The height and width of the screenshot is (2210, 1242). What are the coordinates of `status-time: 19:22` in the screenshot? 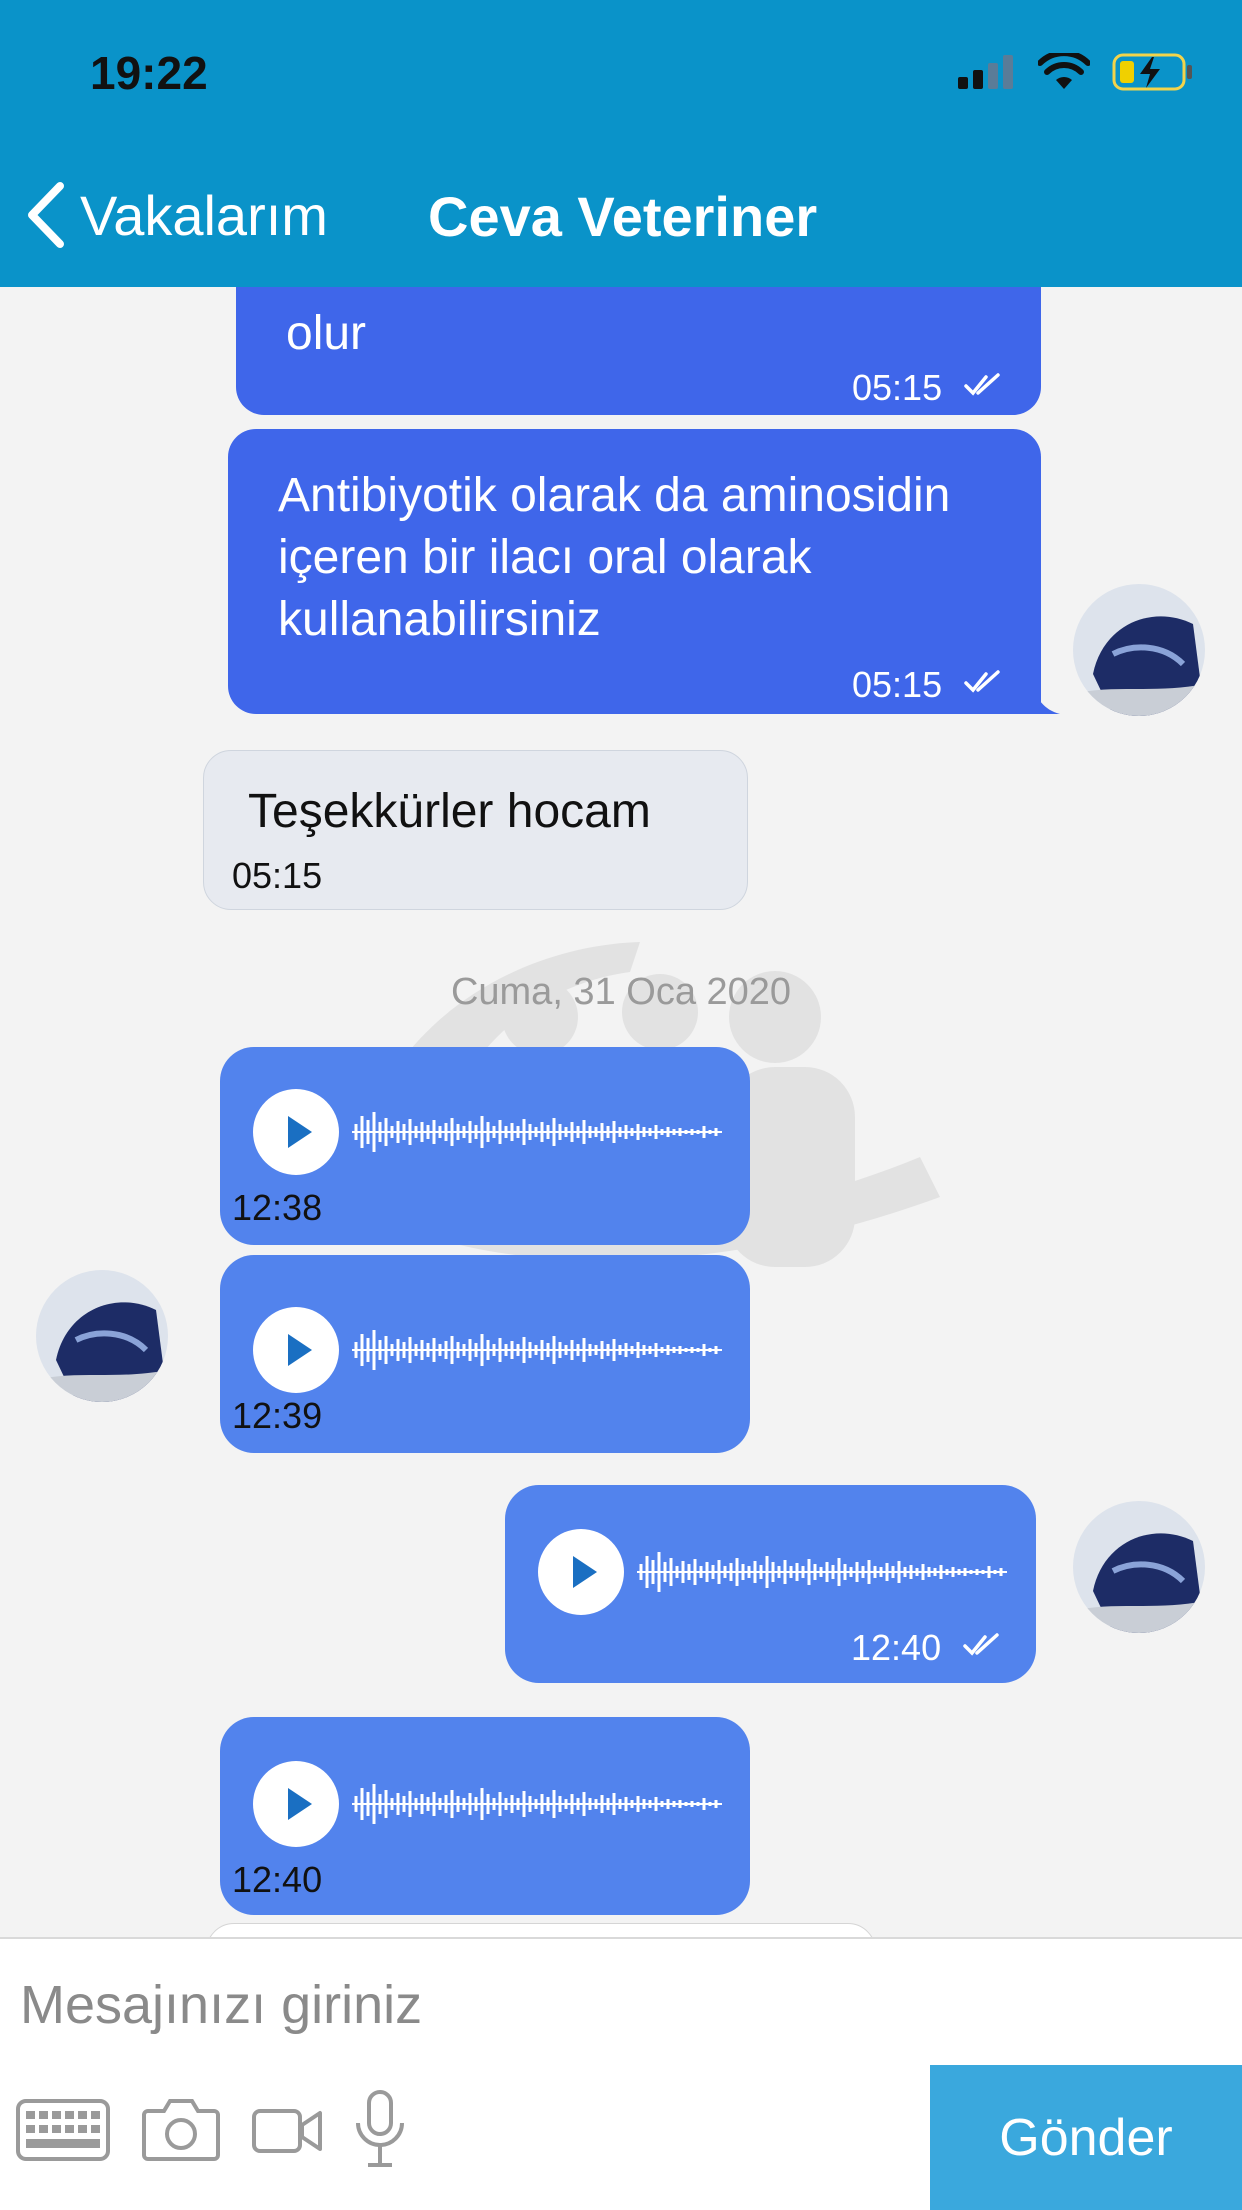 It's located at (149, 73).